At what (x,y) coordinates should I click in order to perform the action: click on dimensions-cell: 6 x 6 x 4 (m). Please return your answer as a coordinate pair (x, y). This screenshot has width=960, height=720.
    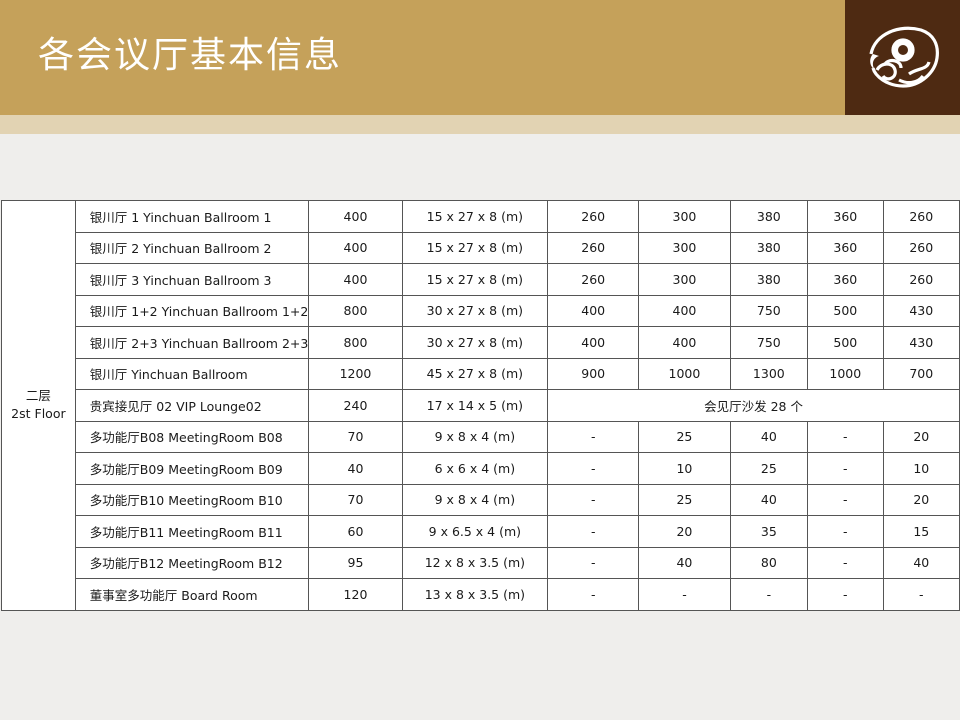
    Looking at the image, I should click on (475, 468).